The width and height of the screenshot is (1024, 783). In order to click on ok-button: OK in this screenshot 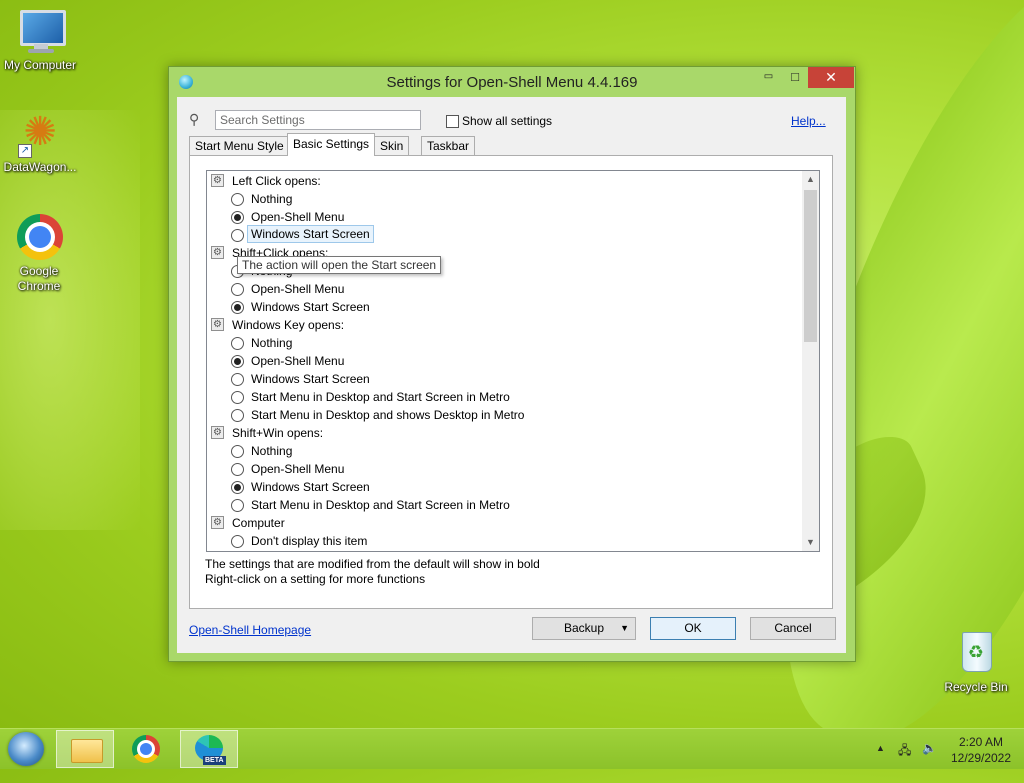, I will do `click(693, 628)`.